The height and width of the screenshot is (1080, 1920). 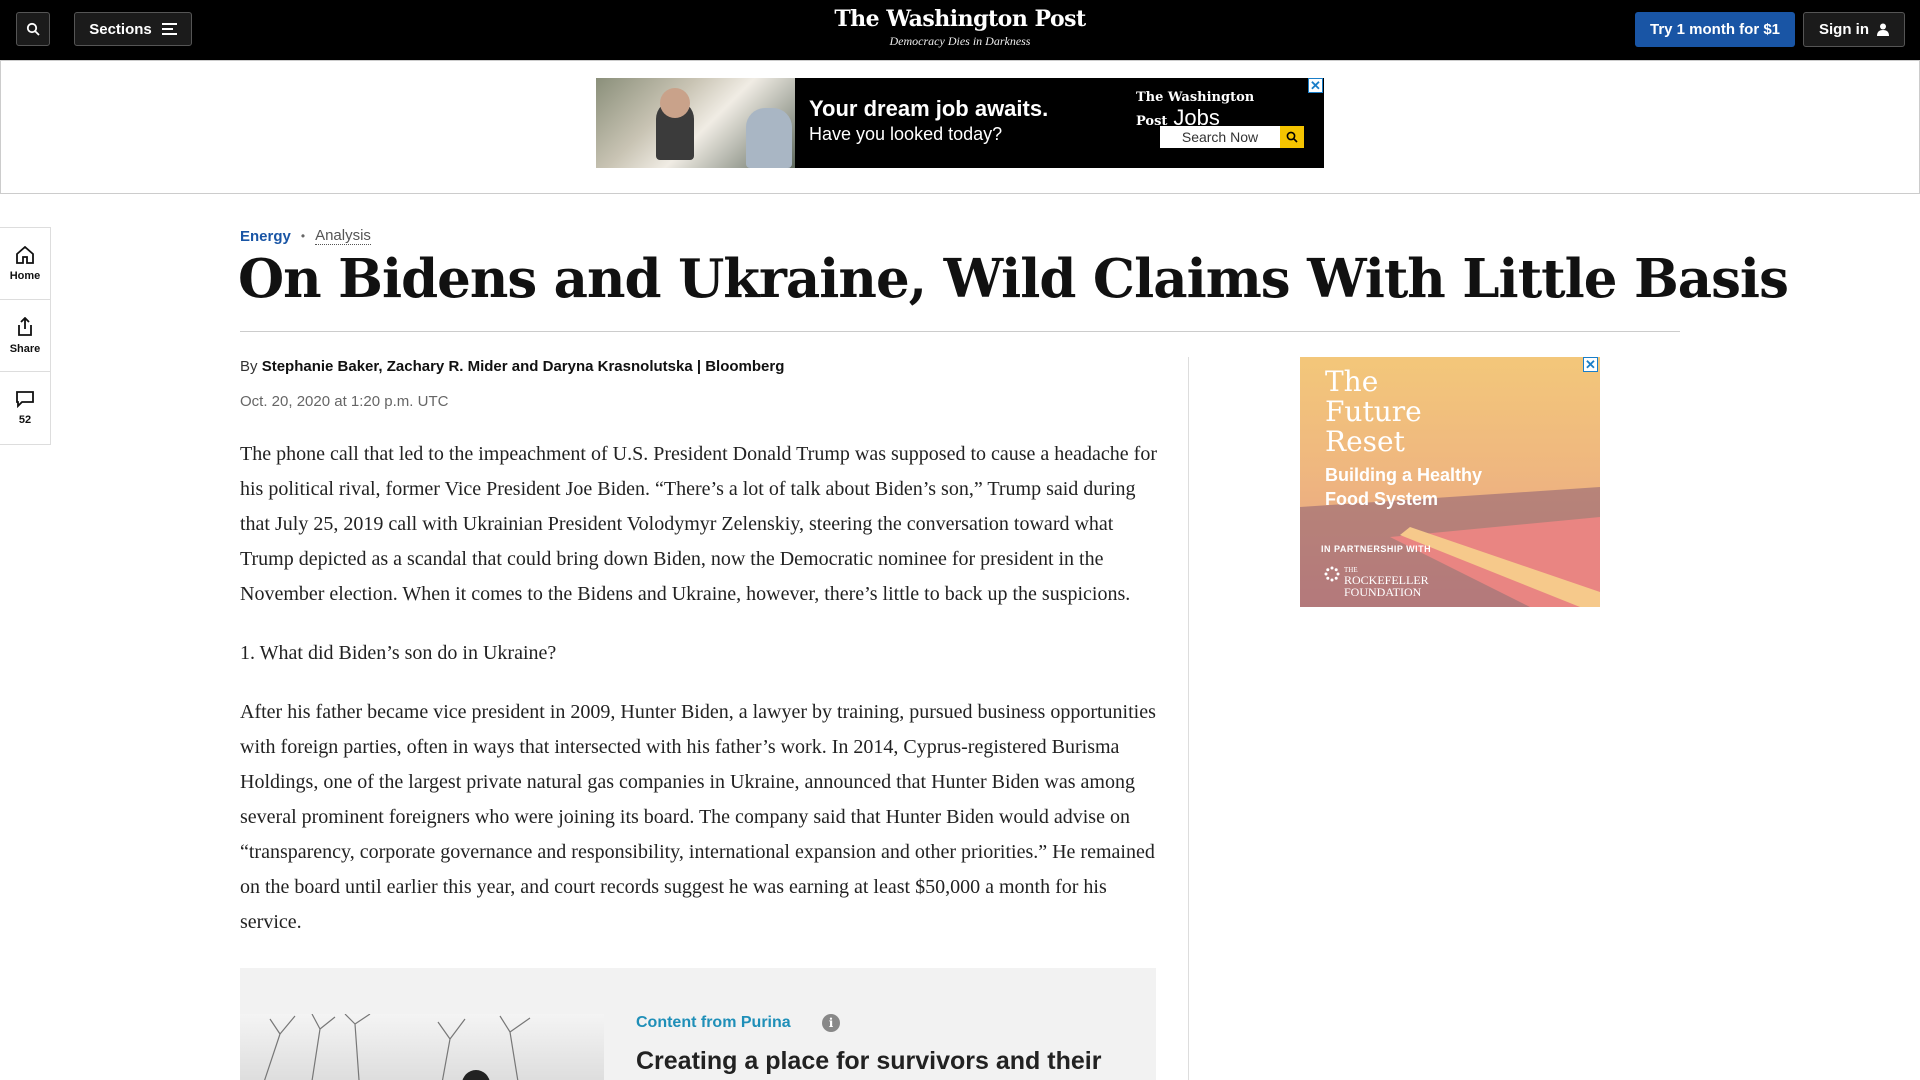 I want to click on ad-search-button: Search Now, so click(x=1220, y=137).